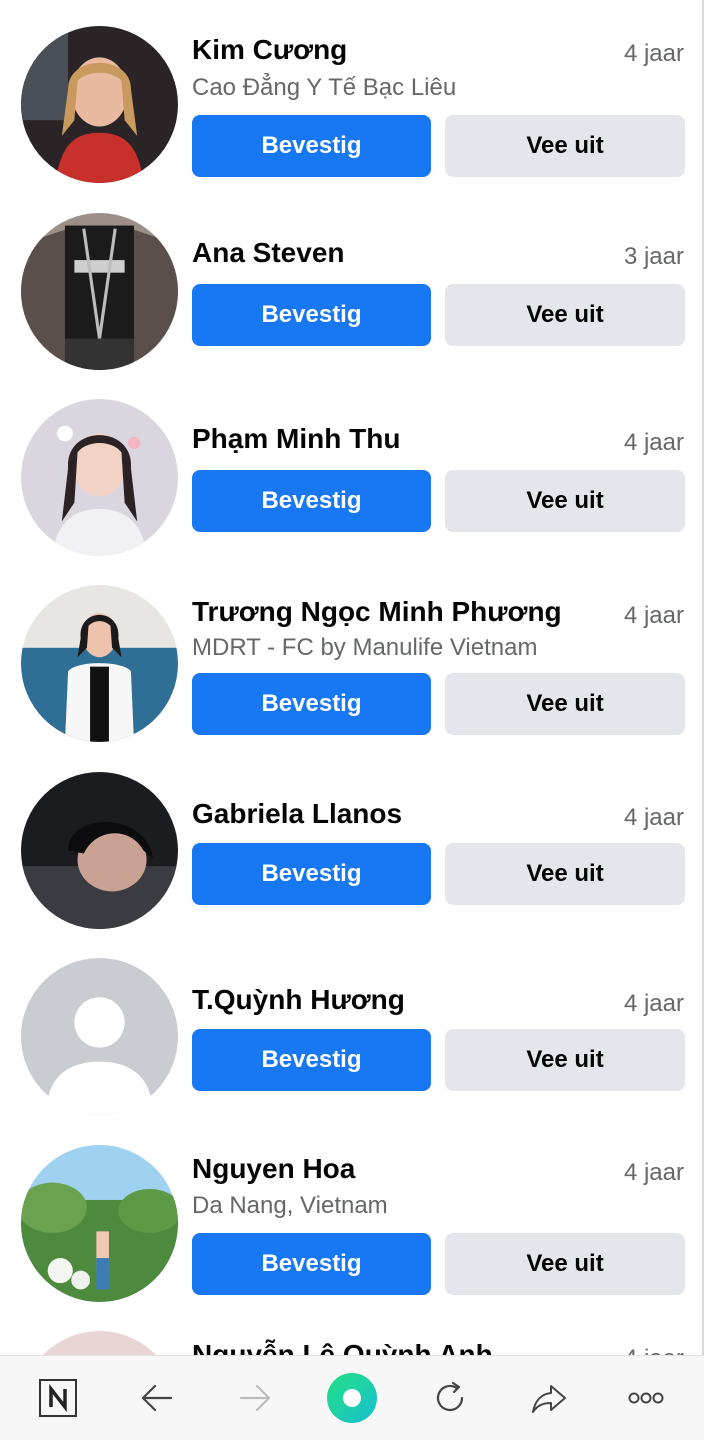 This screenshot has height=1440, width=704. What do you see at coordinates (298, 1000) in the screenshot?
I see `request-name: T.Quỳnh Hương` at bounding box center [298, 1000].